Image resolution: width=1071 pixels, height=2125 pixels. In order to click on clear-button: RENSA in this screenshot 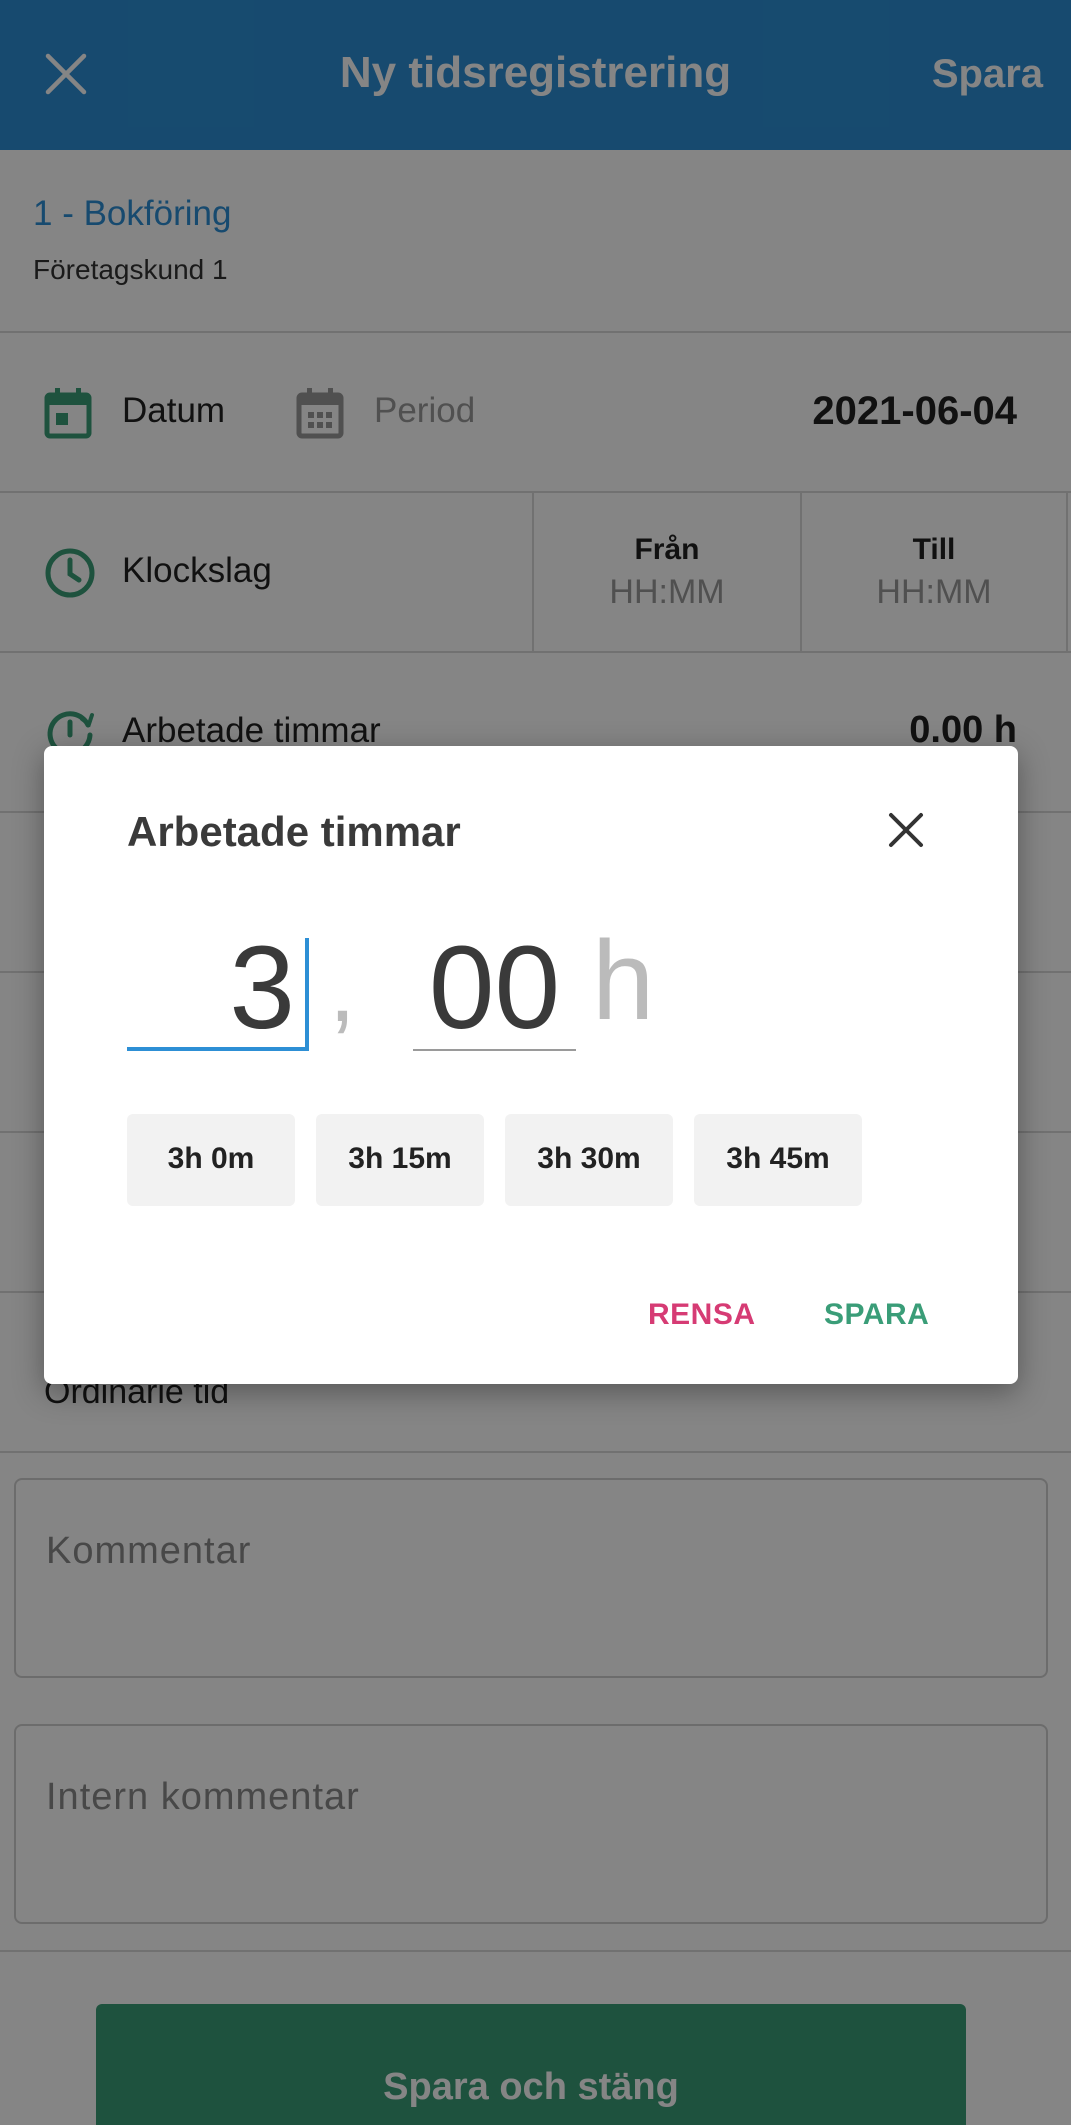, I will do `click(702, 1315)`.